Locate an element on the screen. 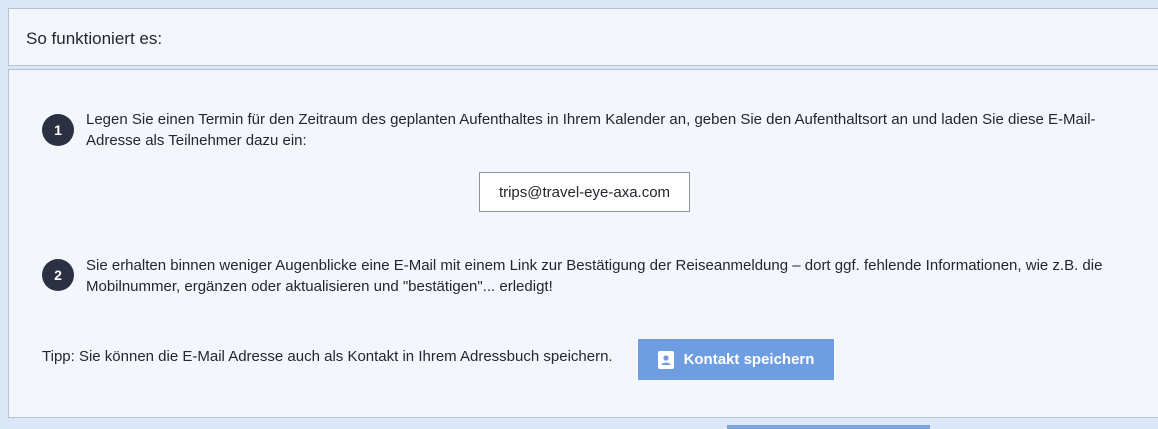  how-it-works-header: So funktioniert es: is located at coordinates (583, 37).